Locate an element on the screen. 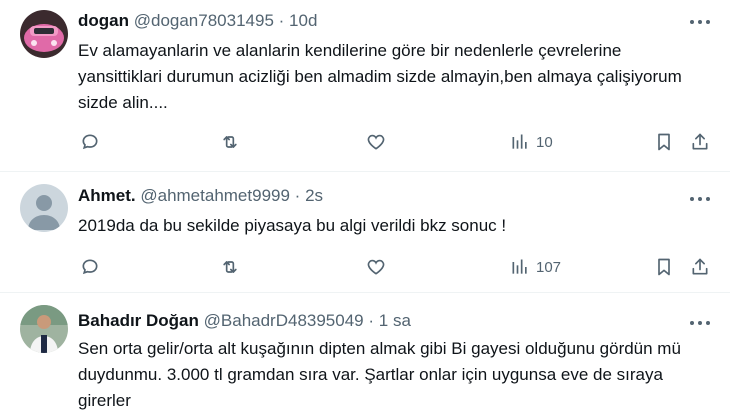  author-name: Bahadır Doğan is located at coordinates (138, 320).